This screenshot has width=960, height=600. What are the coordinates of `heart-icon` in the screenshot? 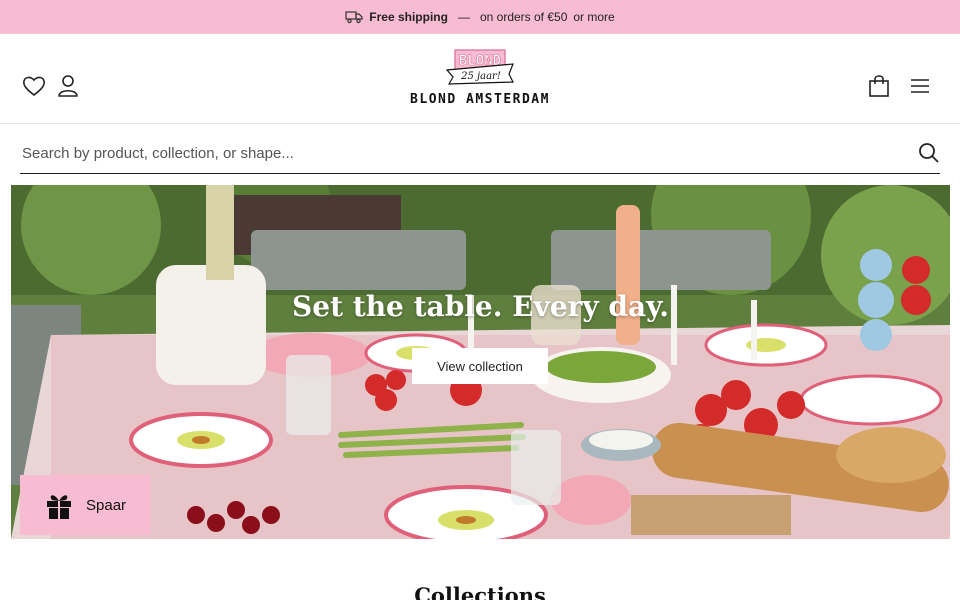 It's located at (34, 86).